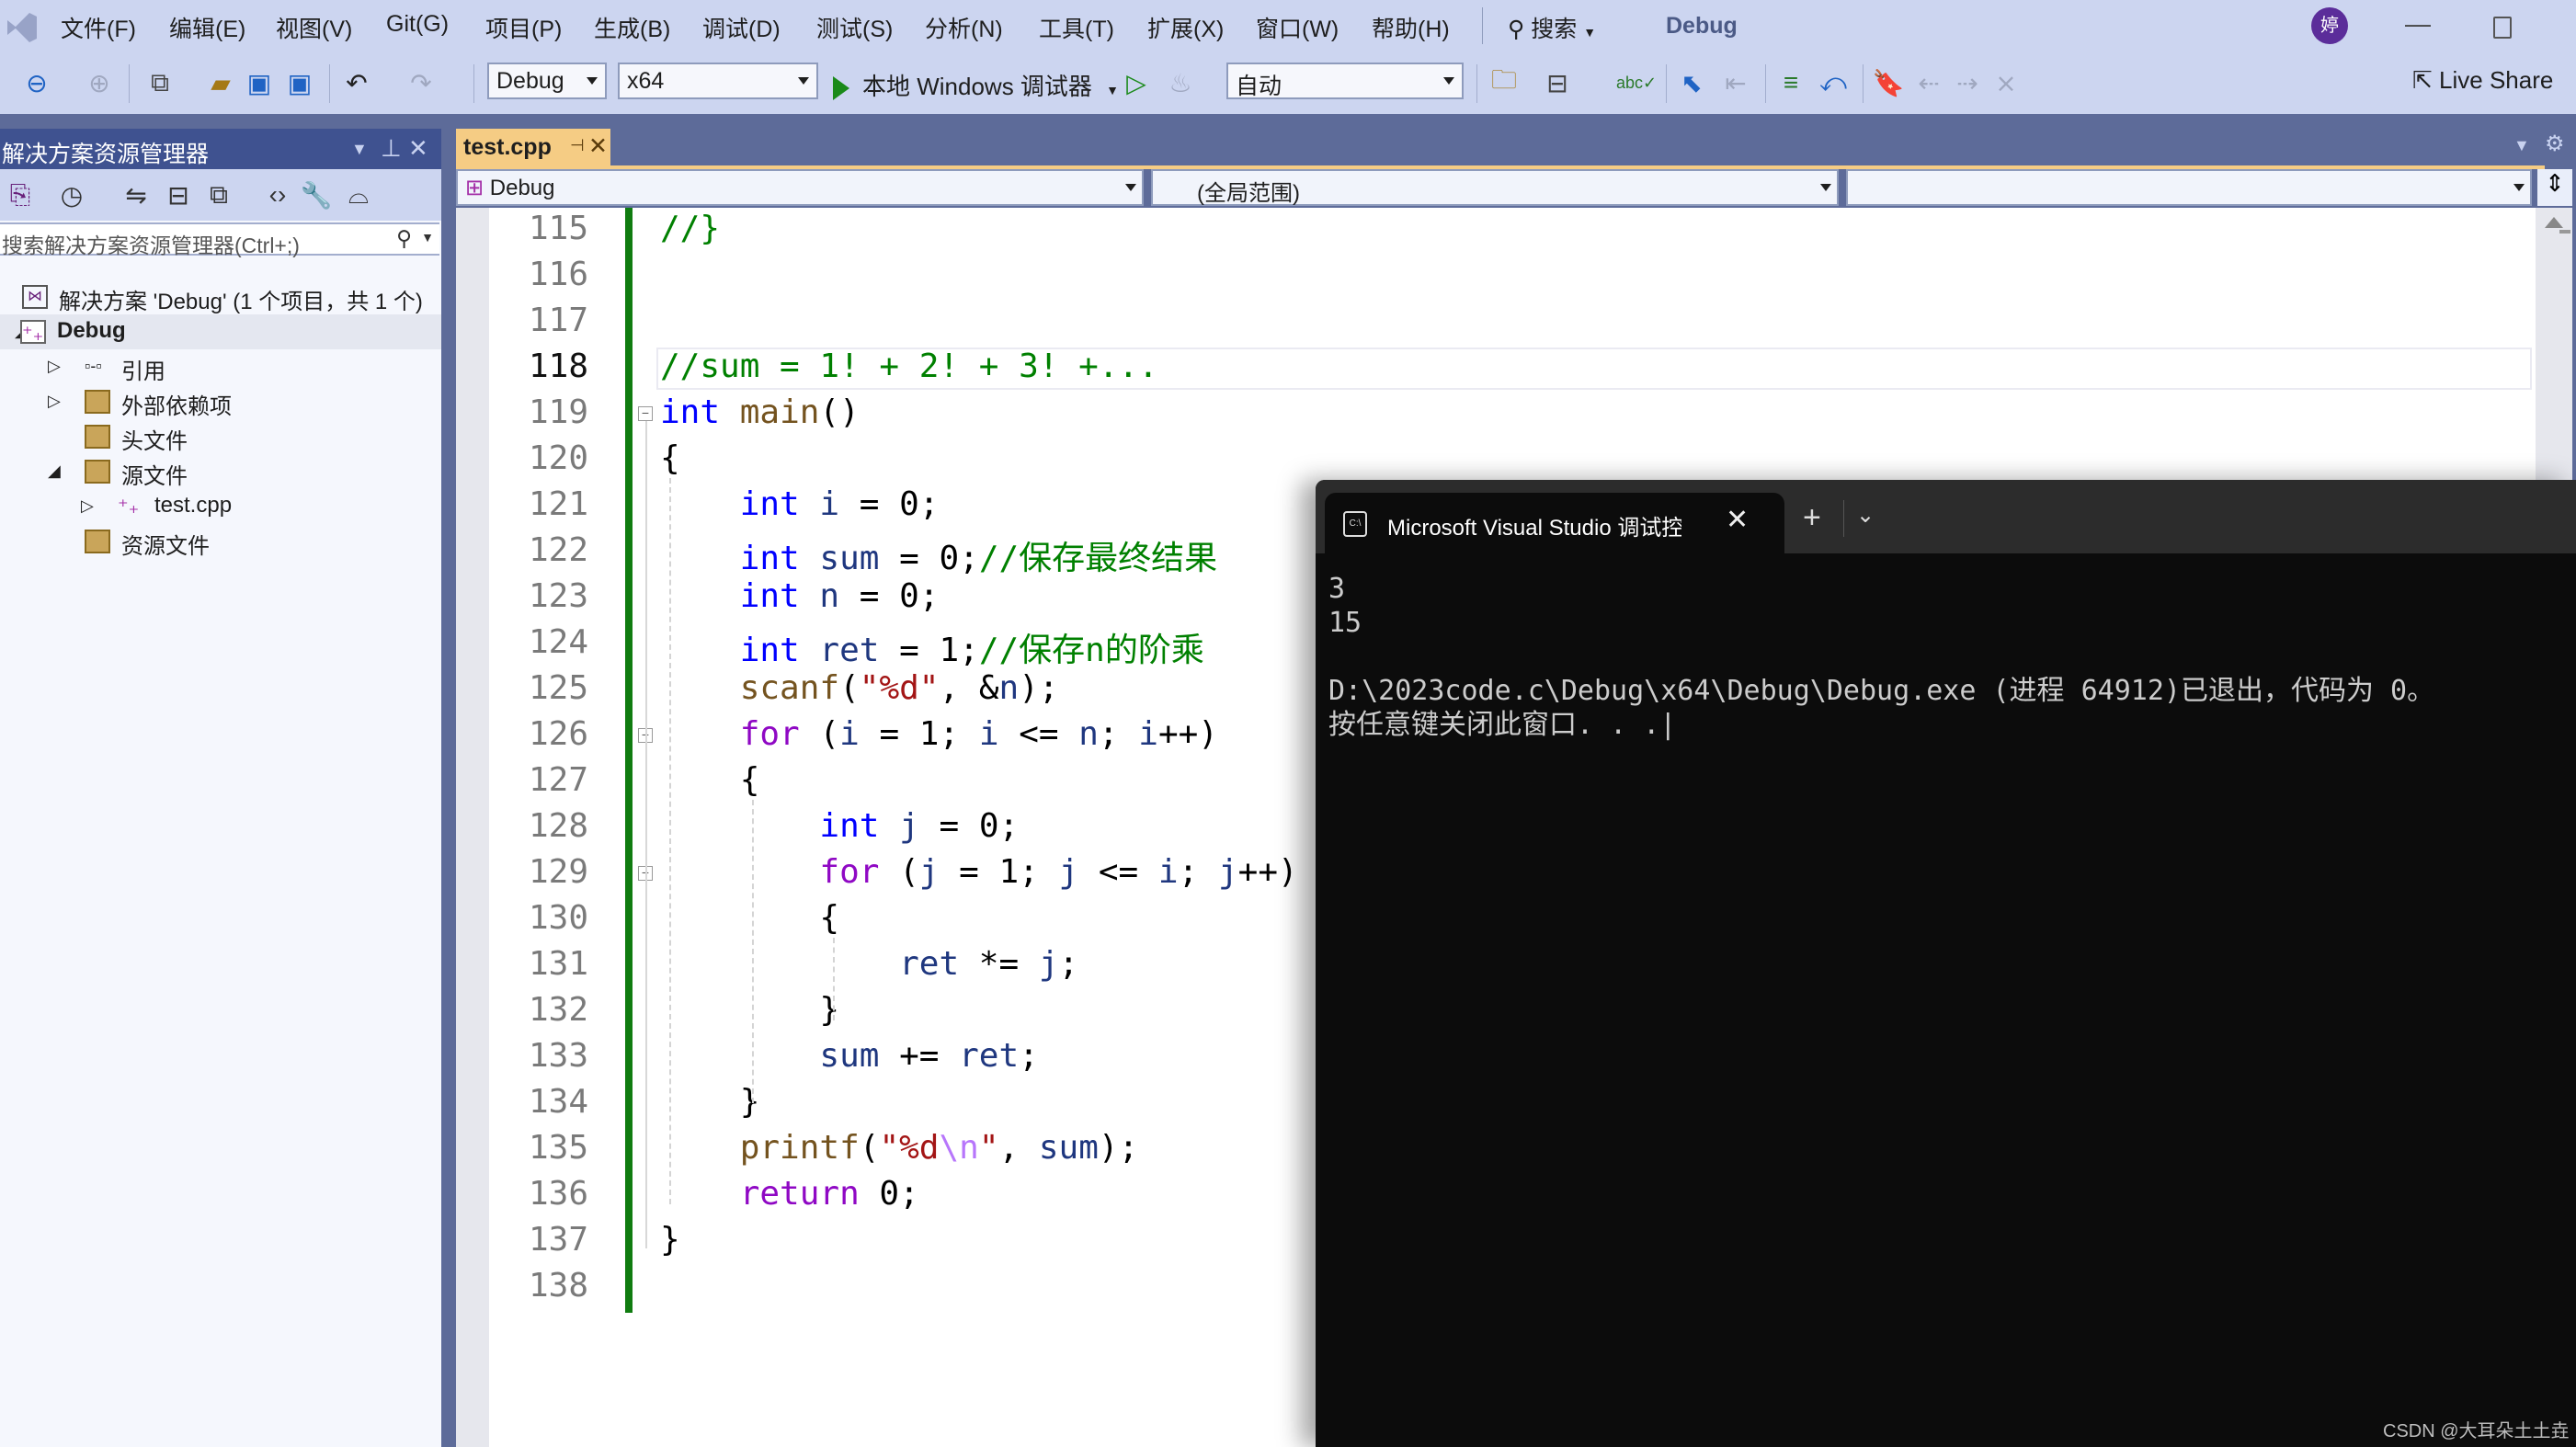  Describe the element at coordinates (523, 27) in the screenshot. I see `menu-item: 项目(P)` at that location.